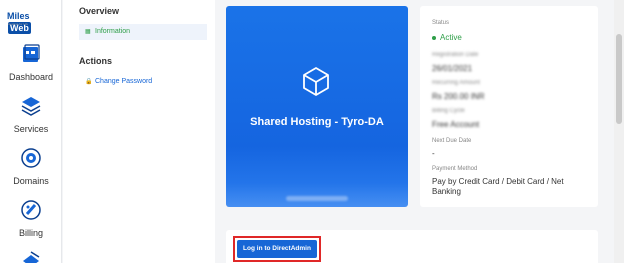 This screenshot has width=624, height=263. Describe the element at coordinates (433, 153) in the screenshot. I see `next-due-value: -` at that location.